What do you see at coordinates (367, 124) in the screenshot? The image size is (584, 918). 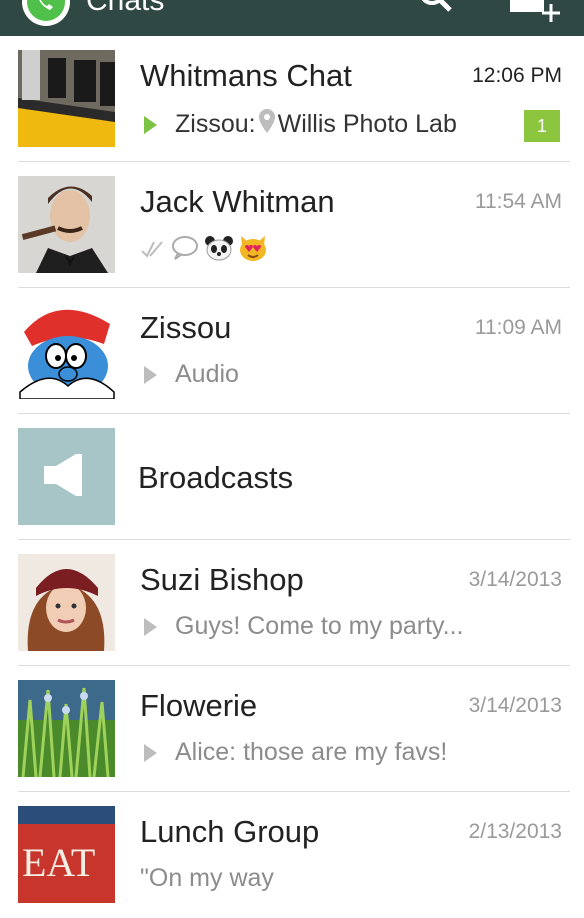 I see `chat-preview-text: Willis Photo Lab` at bounding box center [367, 124].